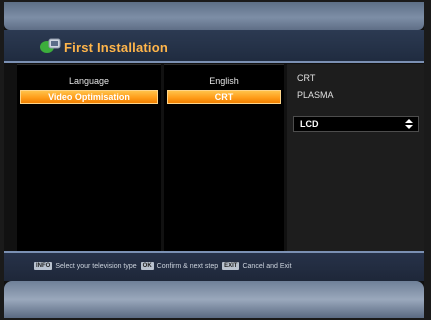 This screenshot has width=431, height=320. Describe the element at coordinates (267, 266) in the screenshot. I see `exit-help-text: Cancel and Exit` at that location.